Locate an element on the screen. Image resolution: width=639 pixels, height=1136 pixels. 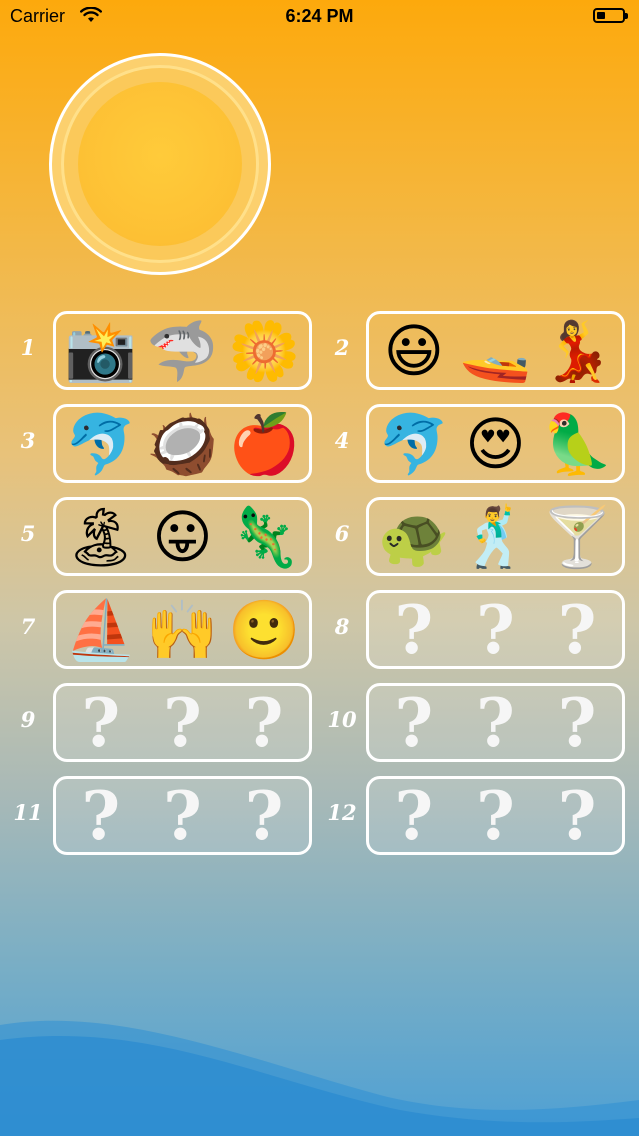
battery-icon is located at coordinates (610, 15).